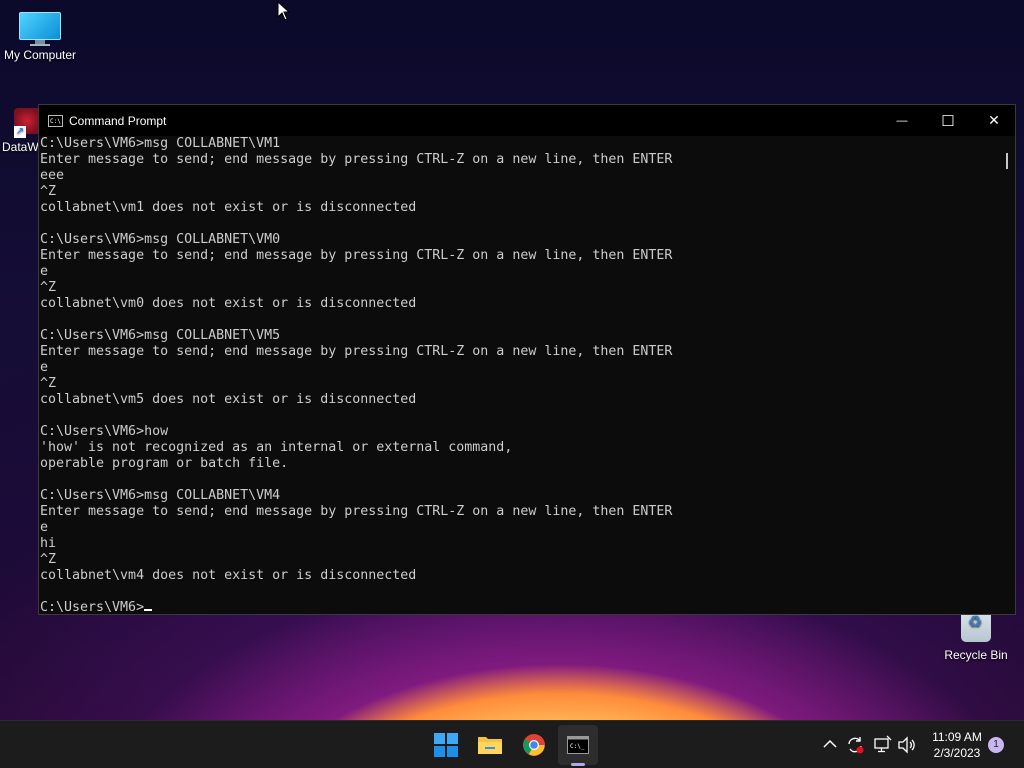 This screenshot has width=1024, height=768. Describe the element at coordinates (160, 335) in the screenshot. I see `console-line: C:\Users\VM6>msg COLLABNET\VM5` at that location.